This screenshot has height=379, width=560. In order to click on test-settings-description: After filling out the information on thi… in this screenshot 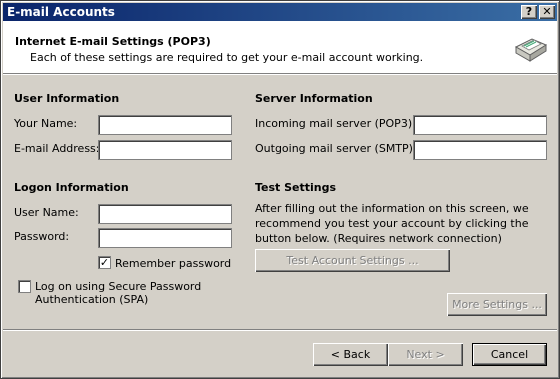, I will do `click(392, 223)`.